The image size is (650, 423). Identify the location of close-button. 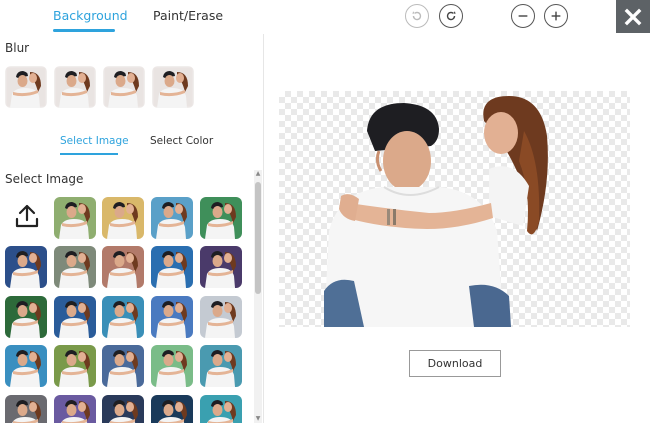
(633, 16).